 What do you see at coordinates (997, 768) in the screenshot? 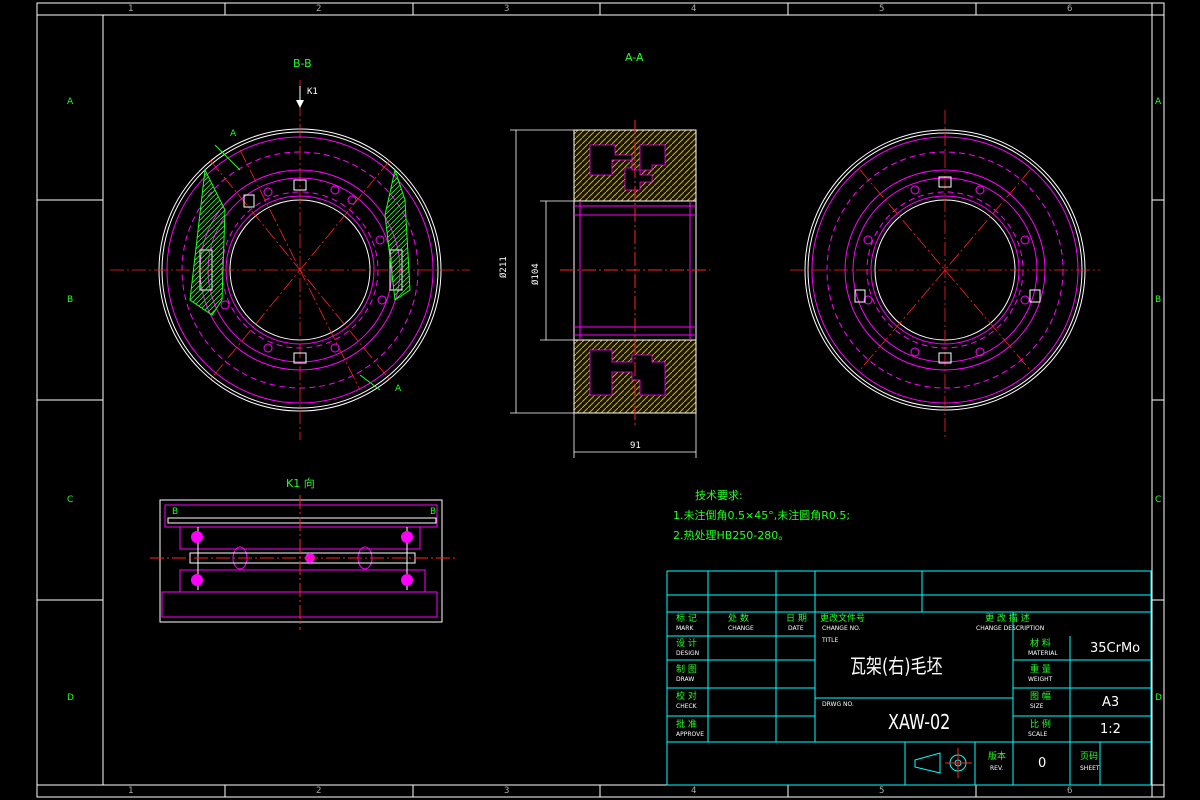
I see `tb-version-label-en: REV.` at bounding box center [997, 768].